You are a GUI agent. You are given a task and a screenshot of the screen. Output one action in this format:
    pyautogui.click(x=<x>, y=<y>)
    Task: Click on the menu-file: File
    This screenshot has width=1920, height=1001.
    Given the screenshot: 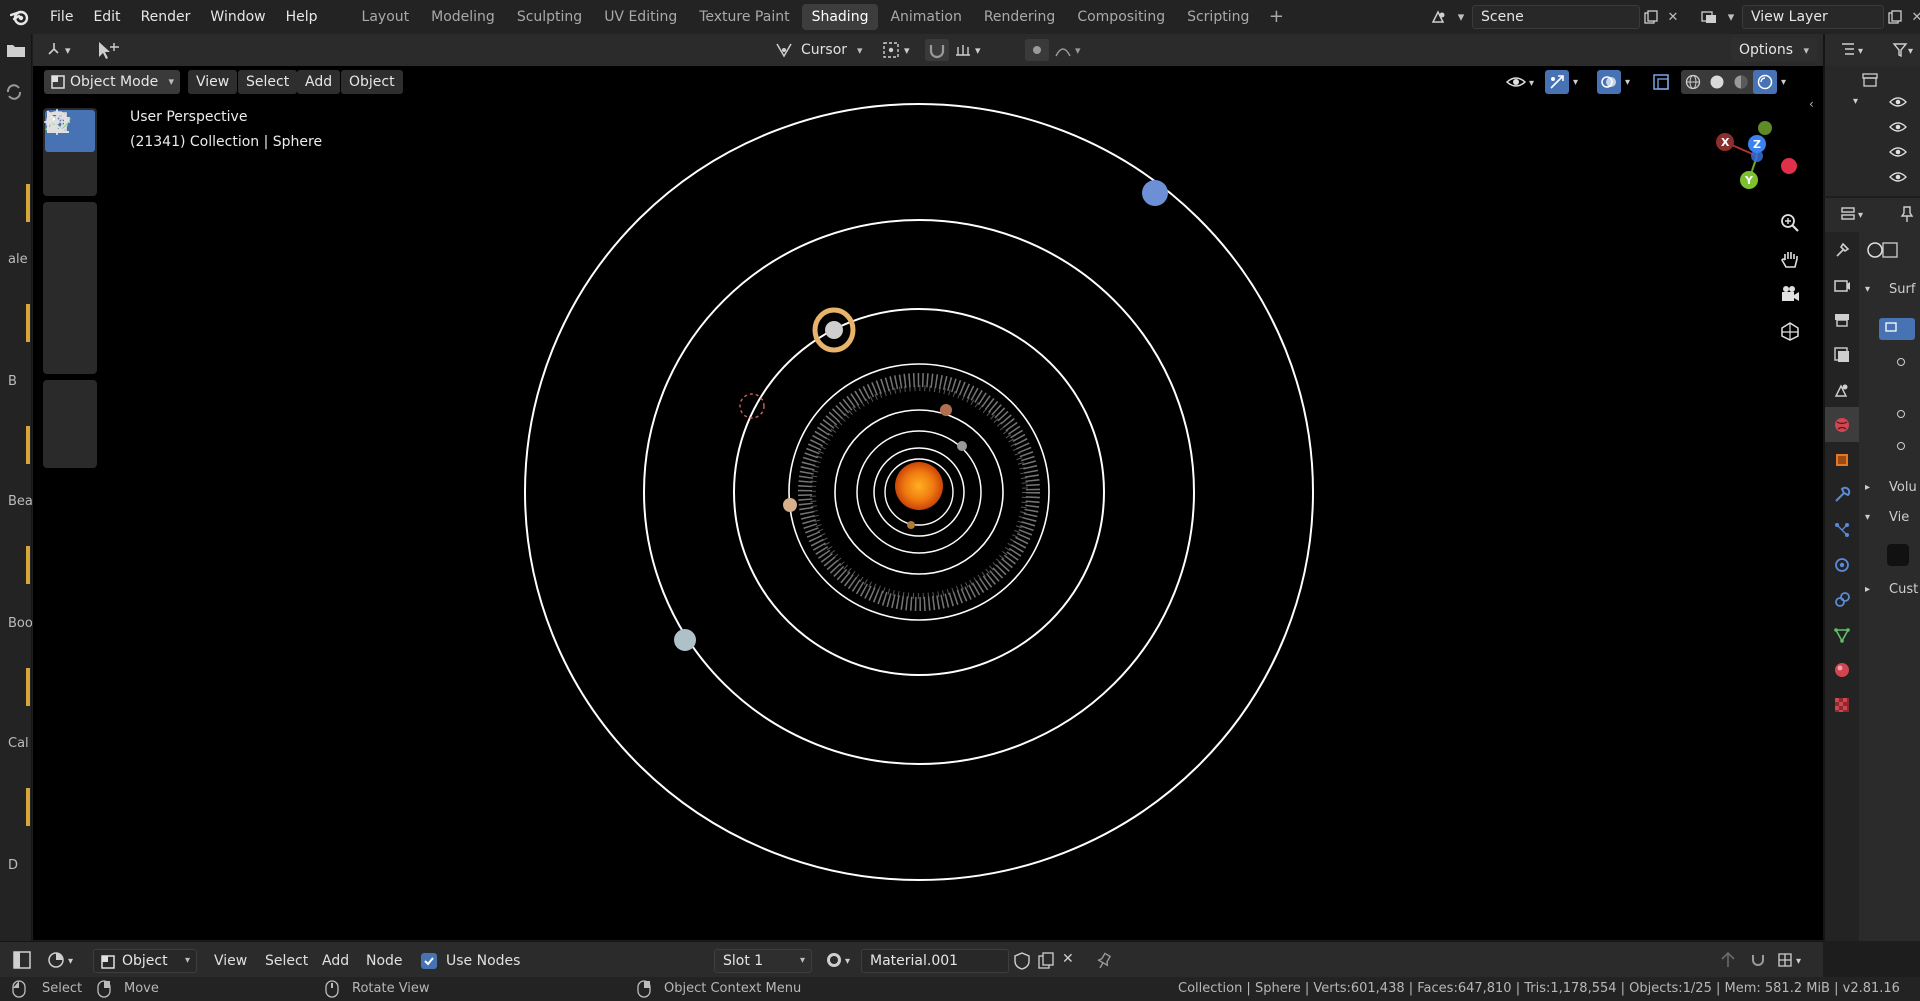 What is the action you would take?
    pyautogui.click(x=61, y=17)
    